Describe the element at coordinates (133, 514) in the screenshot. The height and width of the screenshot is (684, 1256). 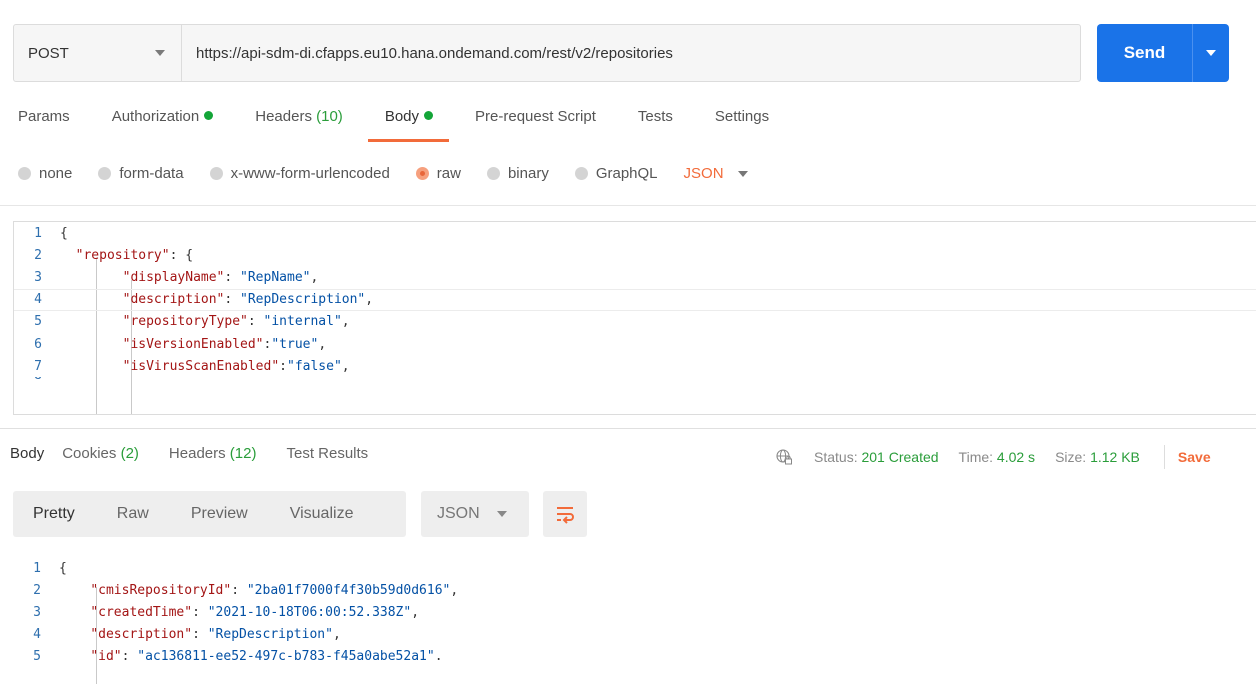
I see `view-raw: Raw` at that location.